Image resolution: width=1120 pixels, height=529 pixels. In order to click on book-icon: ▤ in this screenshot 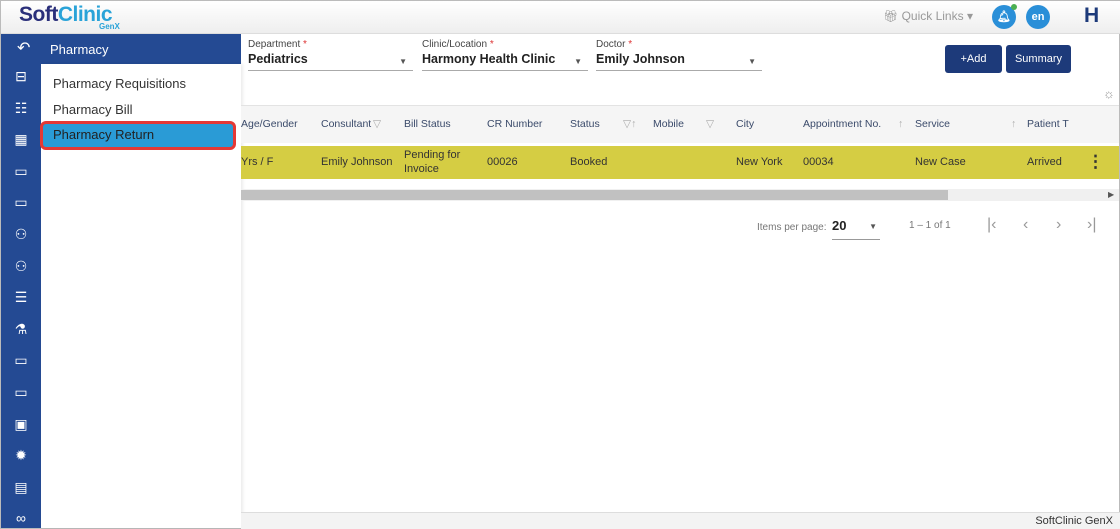, I will do `click(21, 487)`.